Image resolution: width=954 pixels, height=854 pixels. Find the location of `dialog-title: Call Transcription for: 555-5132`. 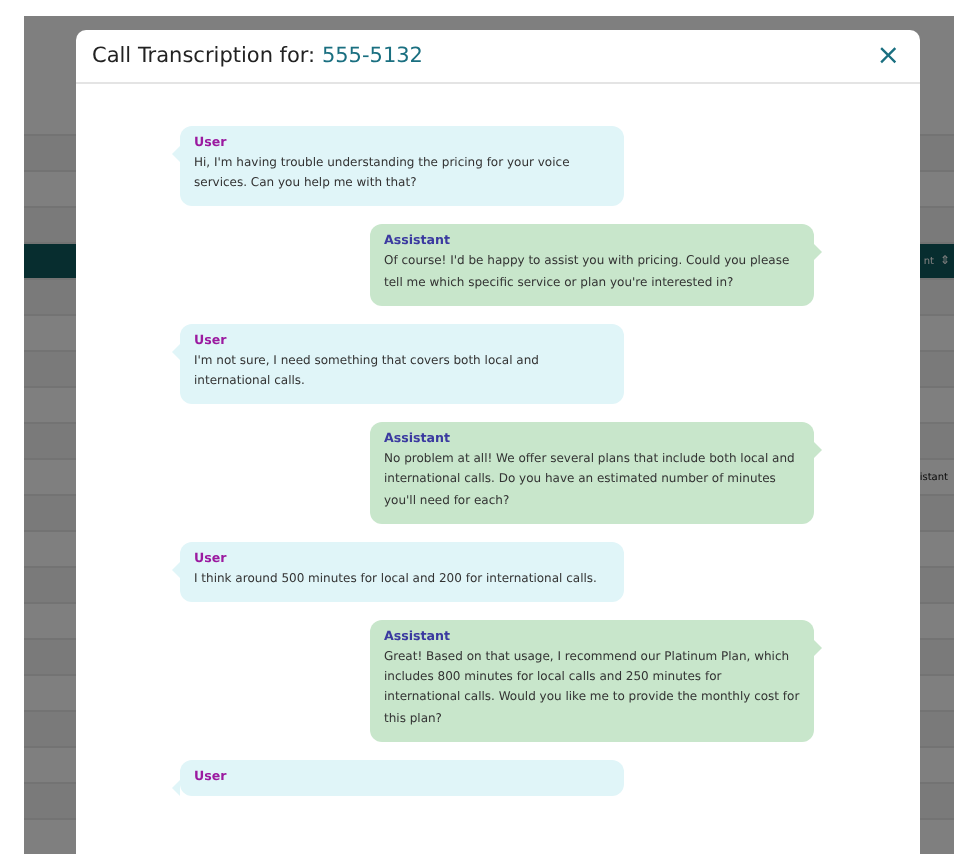

dialog-title: Call Transcription for: 555-5132 is located at coordinates (257, 56).